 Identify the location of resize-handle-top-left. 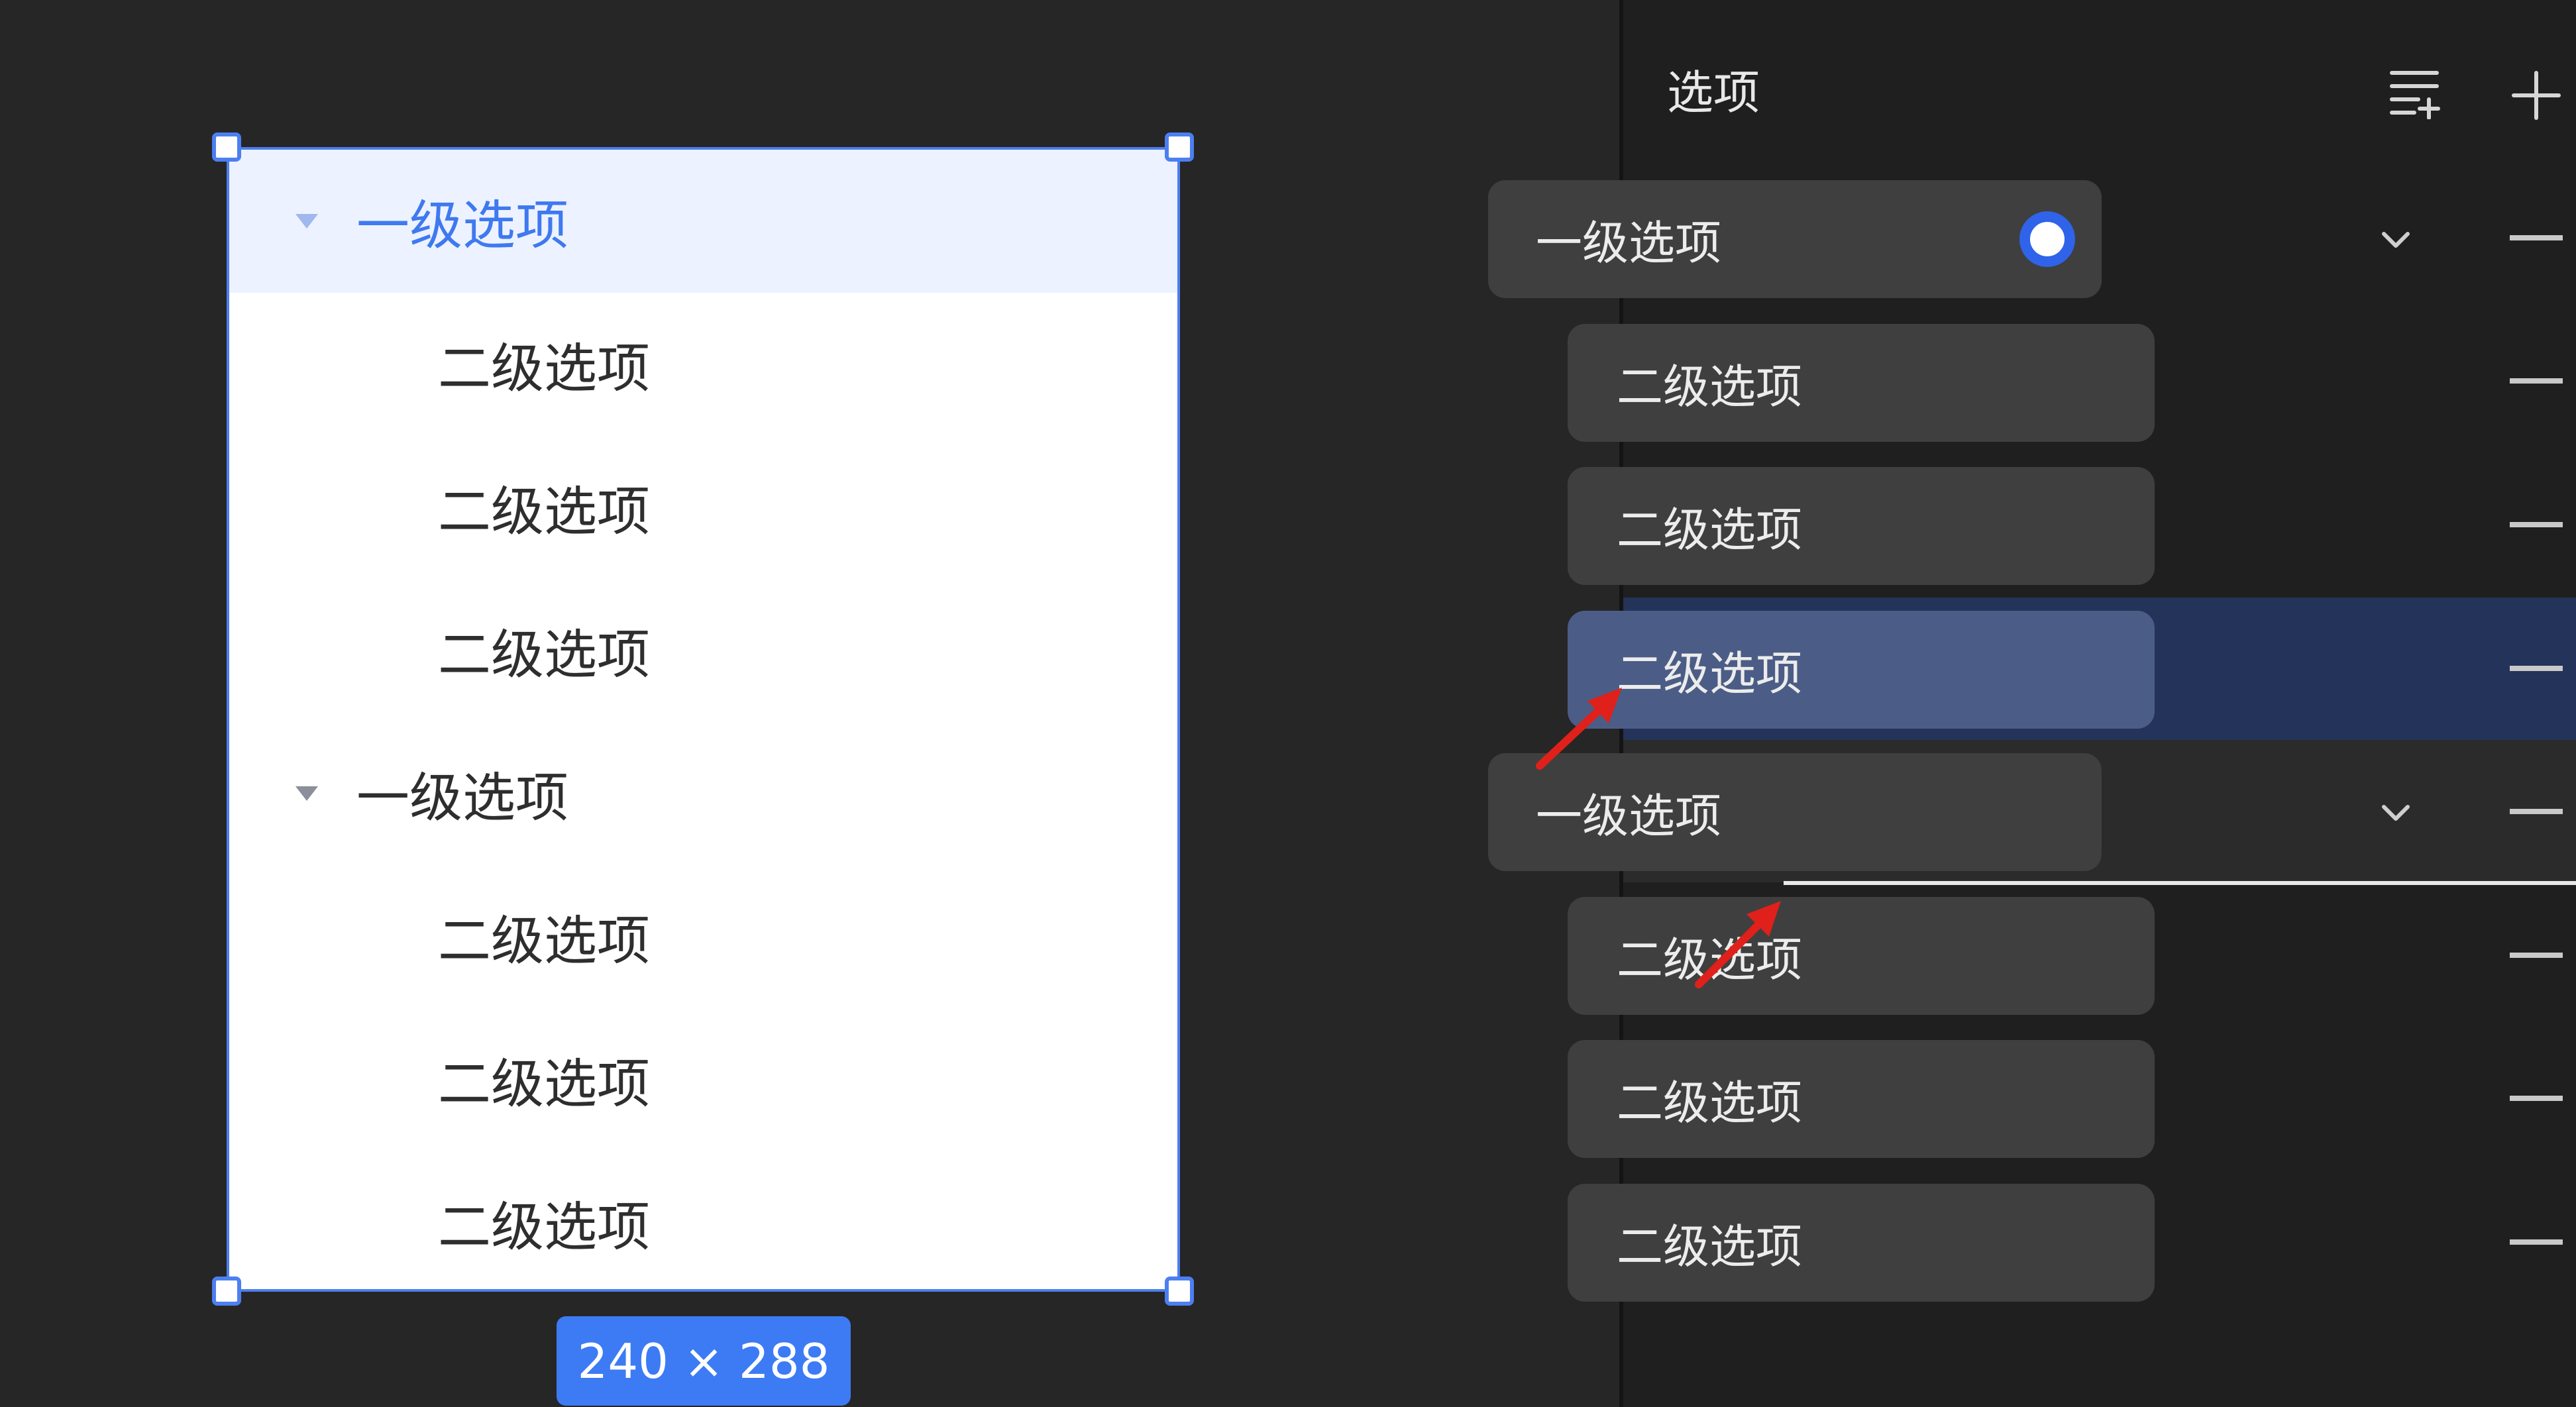
(226, 147).